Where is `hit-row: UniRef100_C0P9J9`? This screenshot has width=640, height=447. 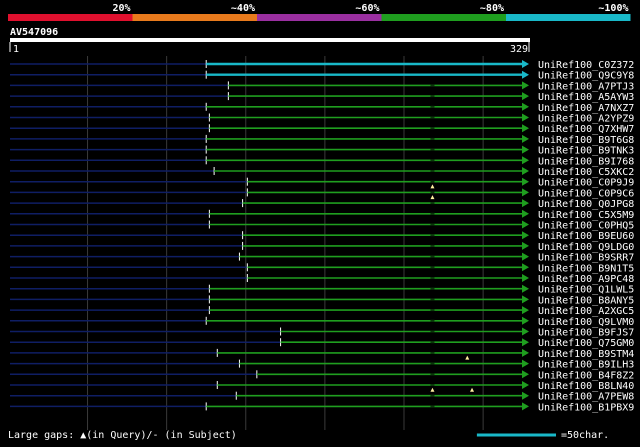
hit-row: UniRef100_C0P9J9 is located at coordinates (322, 183).